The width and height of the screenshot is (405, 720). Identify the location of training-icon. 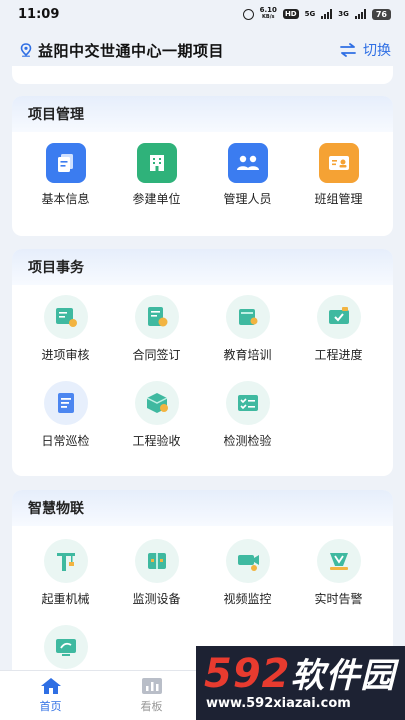
(247, 317).